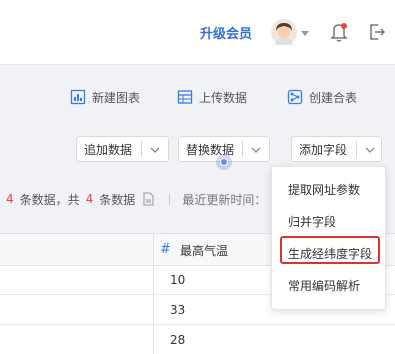 This screenshot has width=395, height=354. Describe the element at coordinates (324, 189) in the screenshot. I see `menu-item-extract-url-params: 提取网址参数` at that location.